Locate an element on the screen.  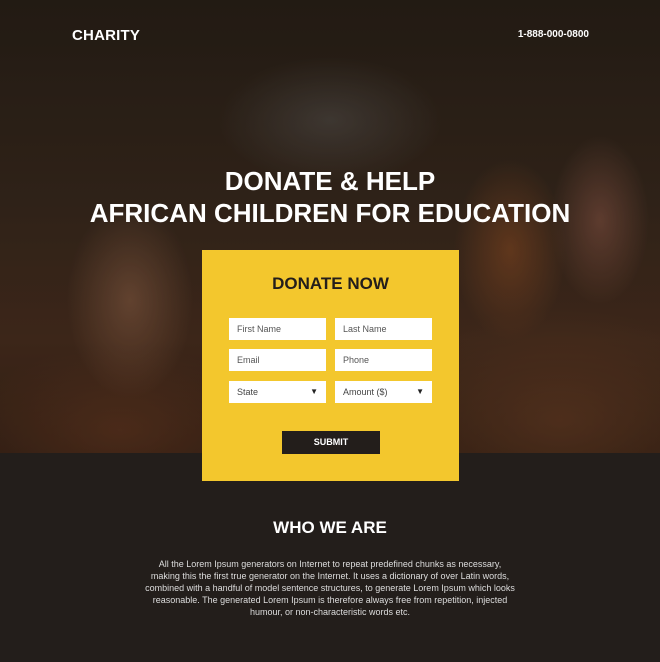
state-select-value: State is located at coordinates (248, 392).